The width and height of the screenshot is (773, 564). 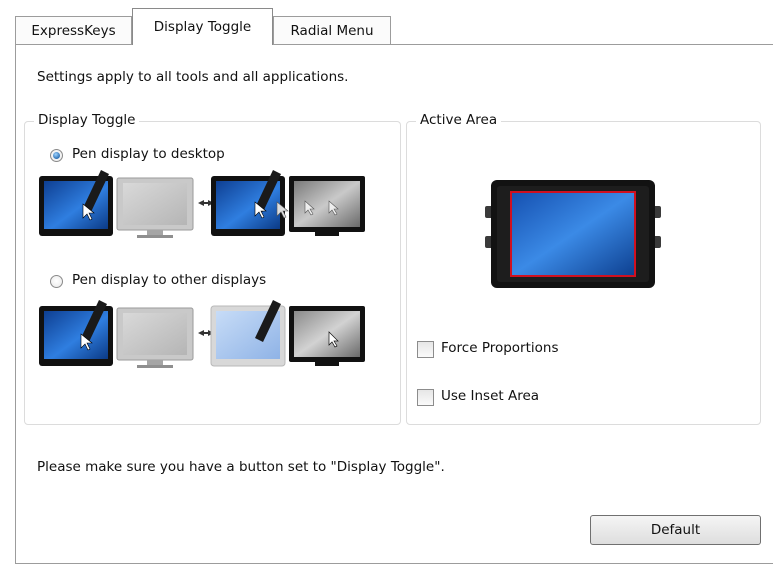 I want to click on option-pen-display-to-desktop: Pen display to desktop, so click(x=157, y=156).